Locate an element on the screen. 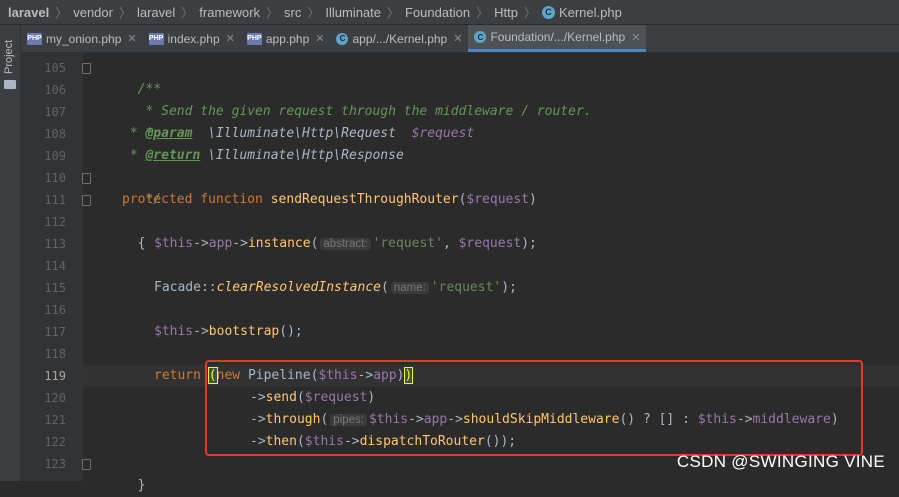  punctuation: ()); is located at coordinates (500, 441).